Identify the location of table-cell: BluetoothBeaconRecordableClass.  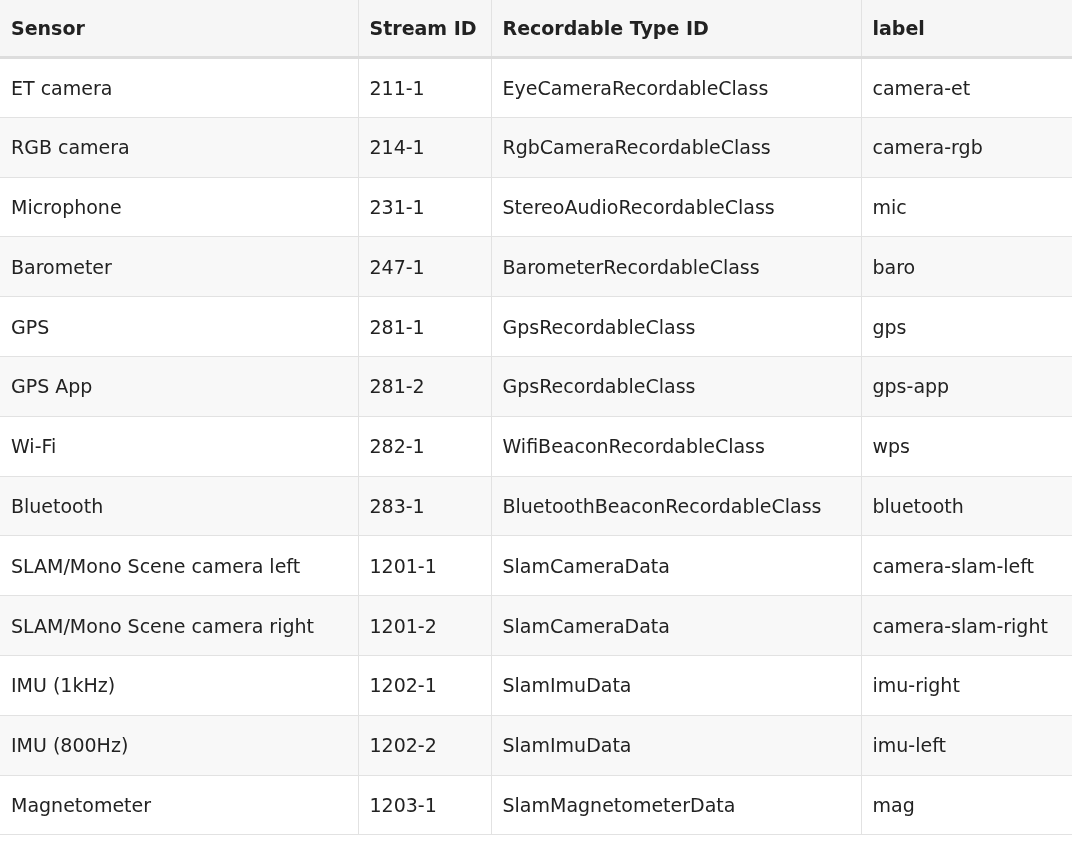
(676, 506).